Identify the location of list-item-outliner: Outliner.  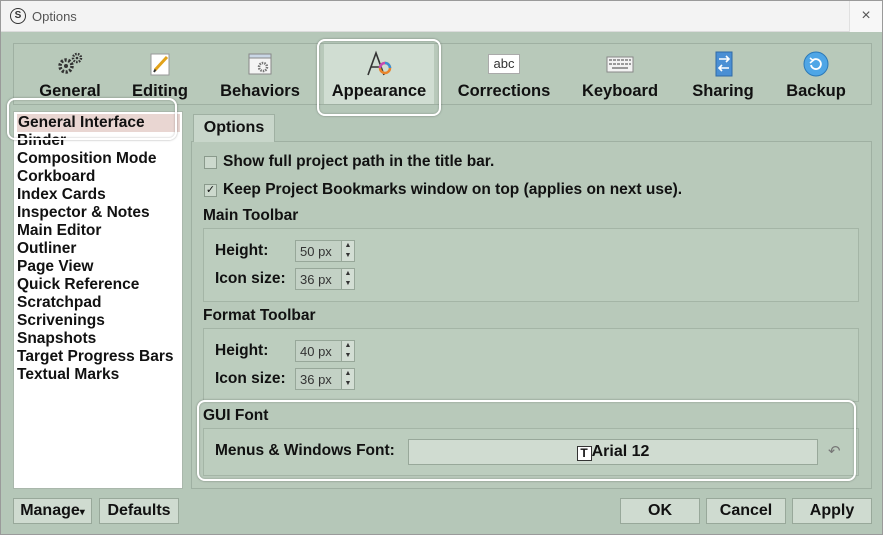
(46, 249).